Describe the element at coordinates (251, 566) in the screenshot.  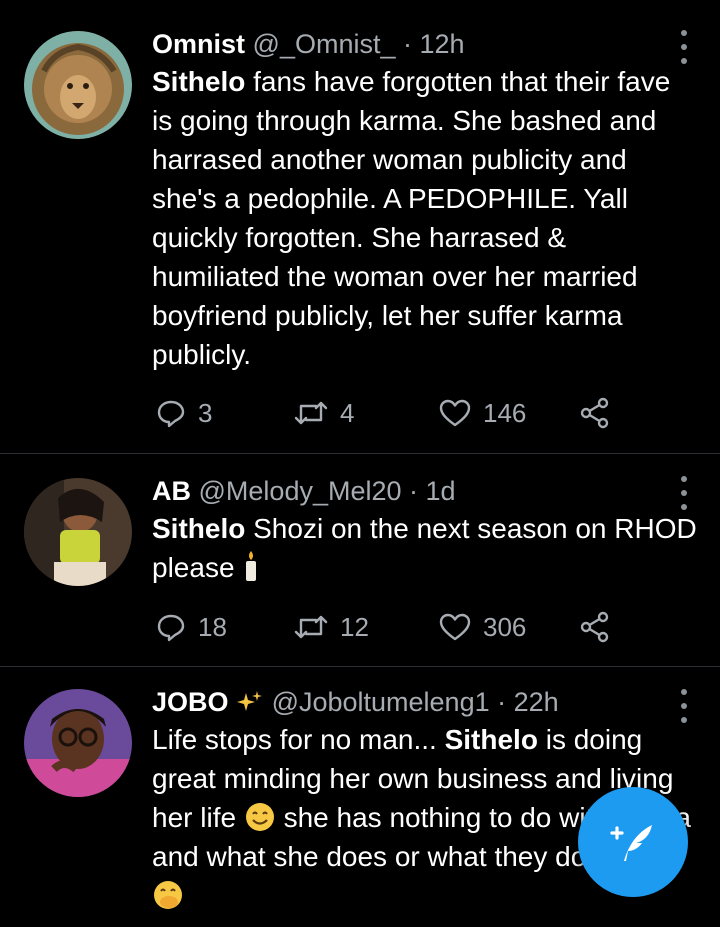
I see `candle-emoji-icon` at that location.